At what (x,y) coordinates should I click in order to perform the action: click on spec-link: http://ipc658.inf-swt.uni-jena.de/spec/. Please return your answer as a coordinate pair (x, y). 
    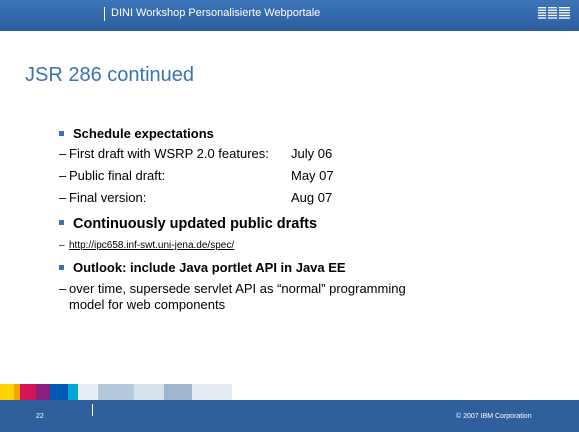
    Looking at the image, I should click on (151, 245).